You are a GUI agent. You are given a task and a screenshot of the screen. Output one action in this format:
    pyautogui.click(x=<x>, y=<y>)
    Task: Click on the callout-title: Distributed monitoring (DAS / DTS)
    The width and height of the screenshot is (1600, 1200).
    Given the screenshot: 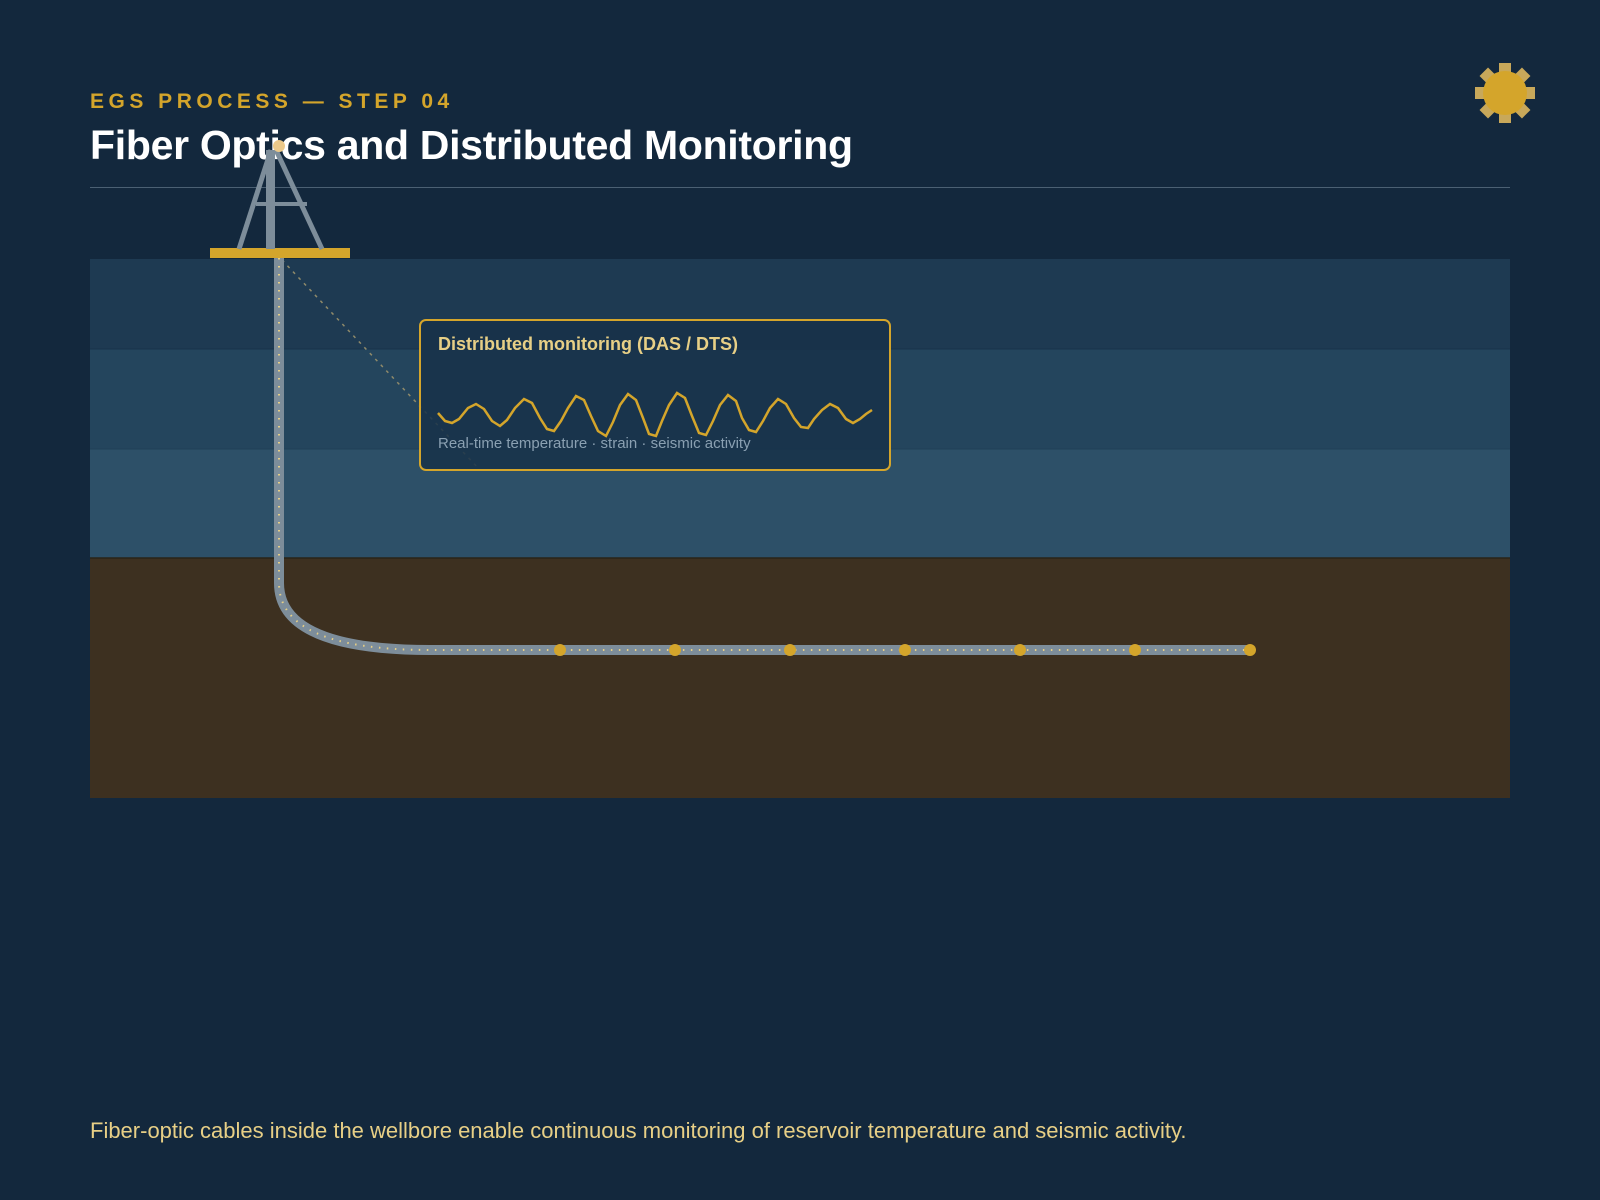 What is the action you would take?
    pyautogui.click(x=588, y=344)
    